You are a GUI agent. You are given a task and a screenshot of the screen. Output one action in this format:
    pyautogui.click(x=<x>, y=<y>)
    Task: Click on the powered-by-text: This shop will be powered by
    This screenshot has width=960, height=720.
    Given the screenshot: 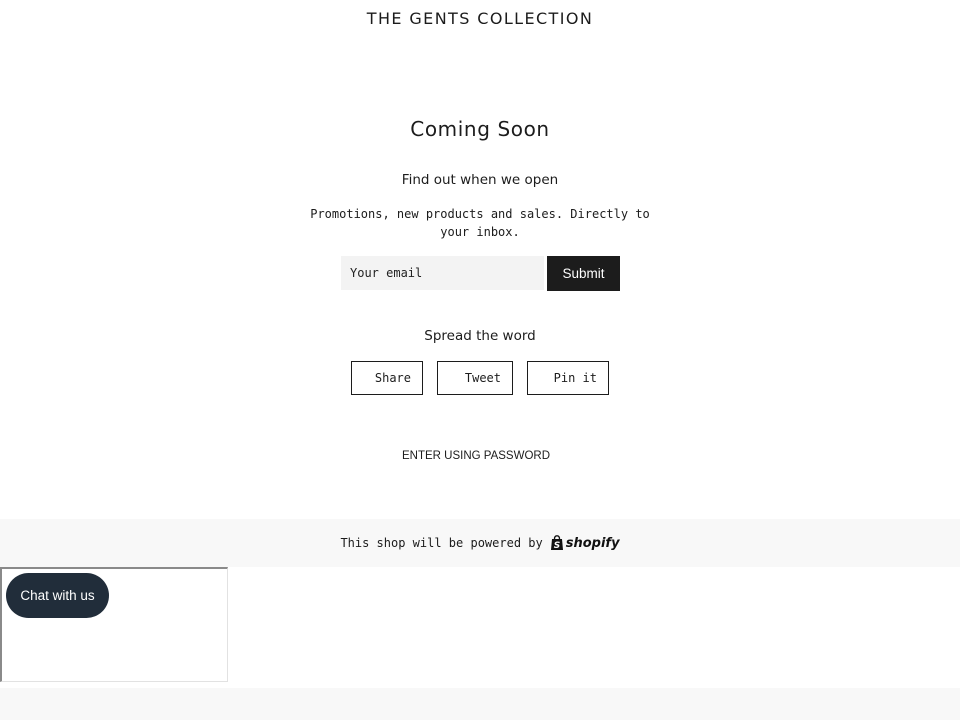 What is the action you would take?
    pyautogui.click(x=441, y=543)
    